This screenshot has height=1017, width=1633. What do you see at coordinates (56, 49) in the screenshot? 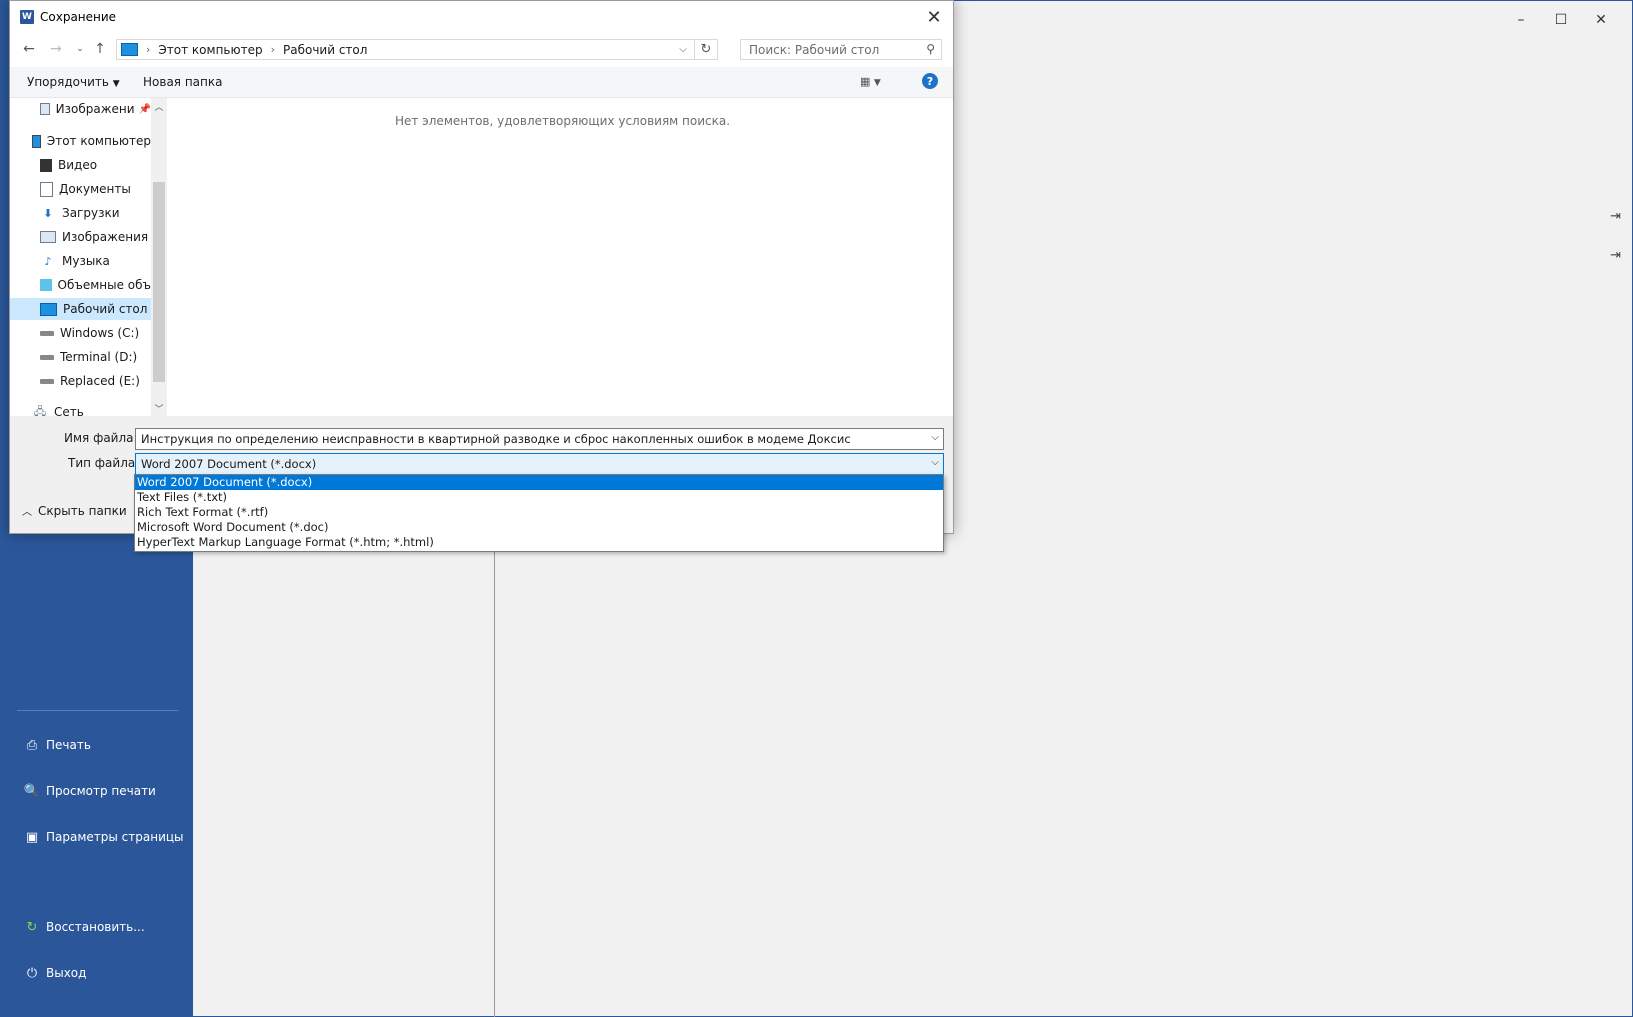
I see `forward-arrow-icon: →` at bounding box center [56, 49].